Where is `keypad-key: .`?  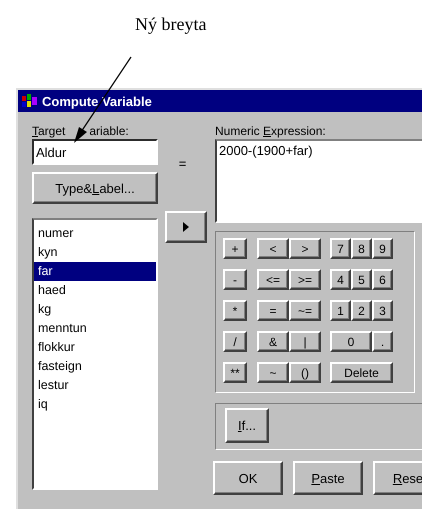
keypad-key: . is located at coordinates (382, 341).